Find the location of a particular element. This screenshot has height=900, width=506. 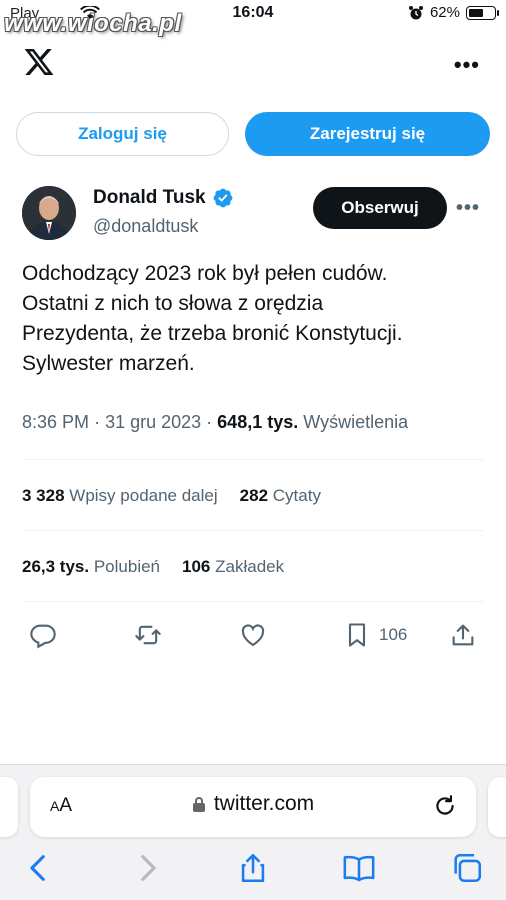

reply-icon is located at coordinates (43, 636).